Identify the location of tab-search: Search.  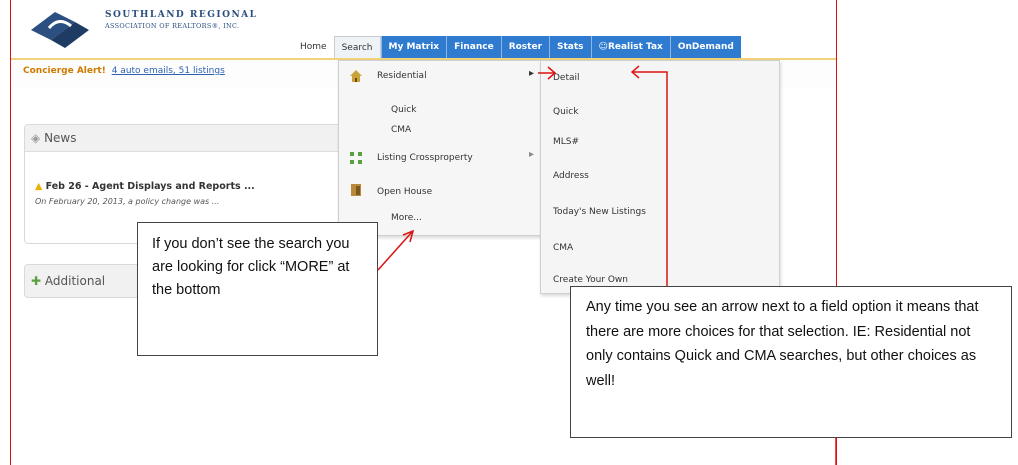
(357, 47).